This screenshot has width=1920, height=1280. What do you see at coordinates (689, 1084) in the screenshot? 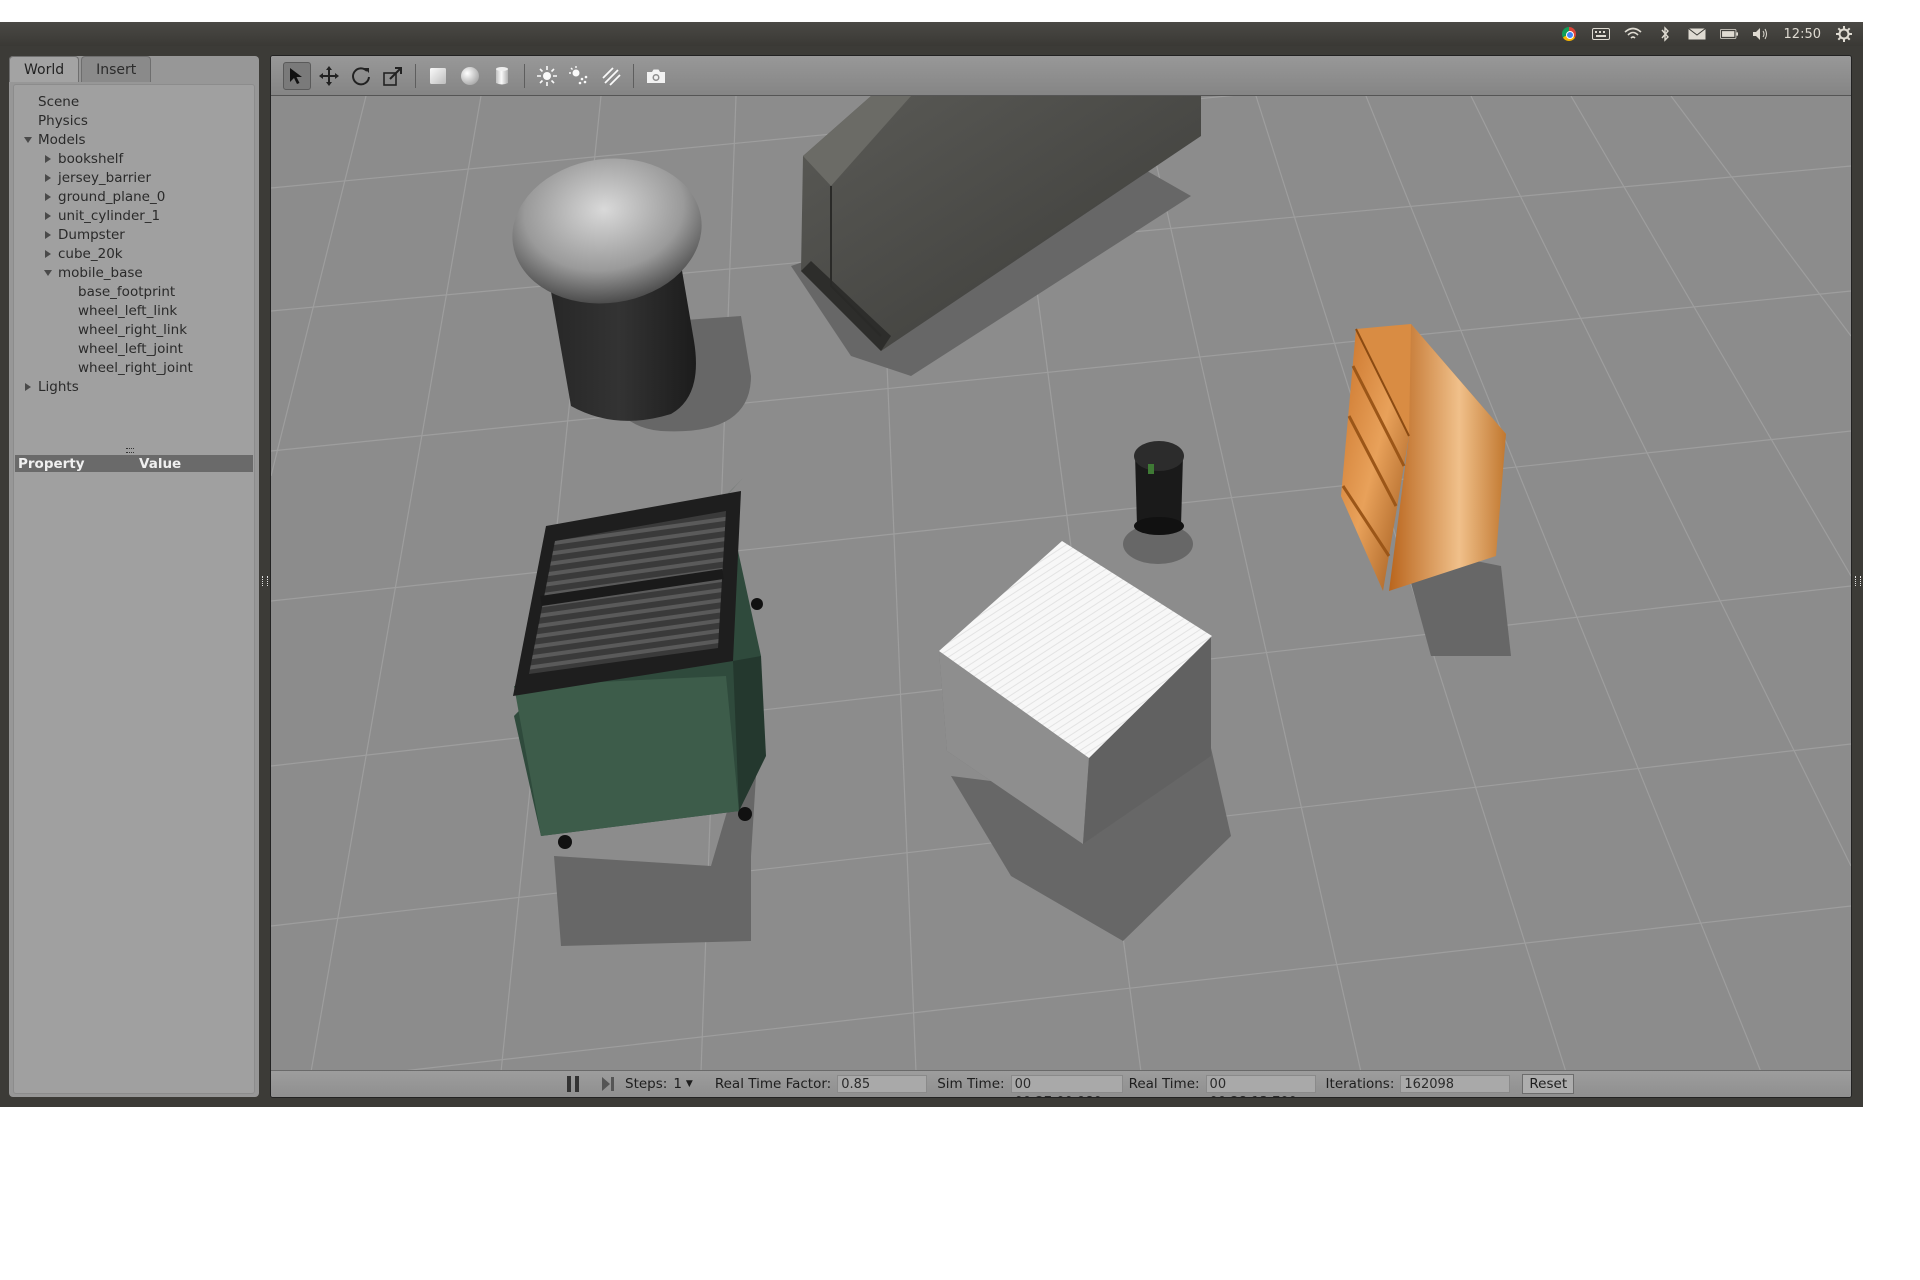
I see `steps-dropdown-icon: ▼` at bounding box center [689, 1084].